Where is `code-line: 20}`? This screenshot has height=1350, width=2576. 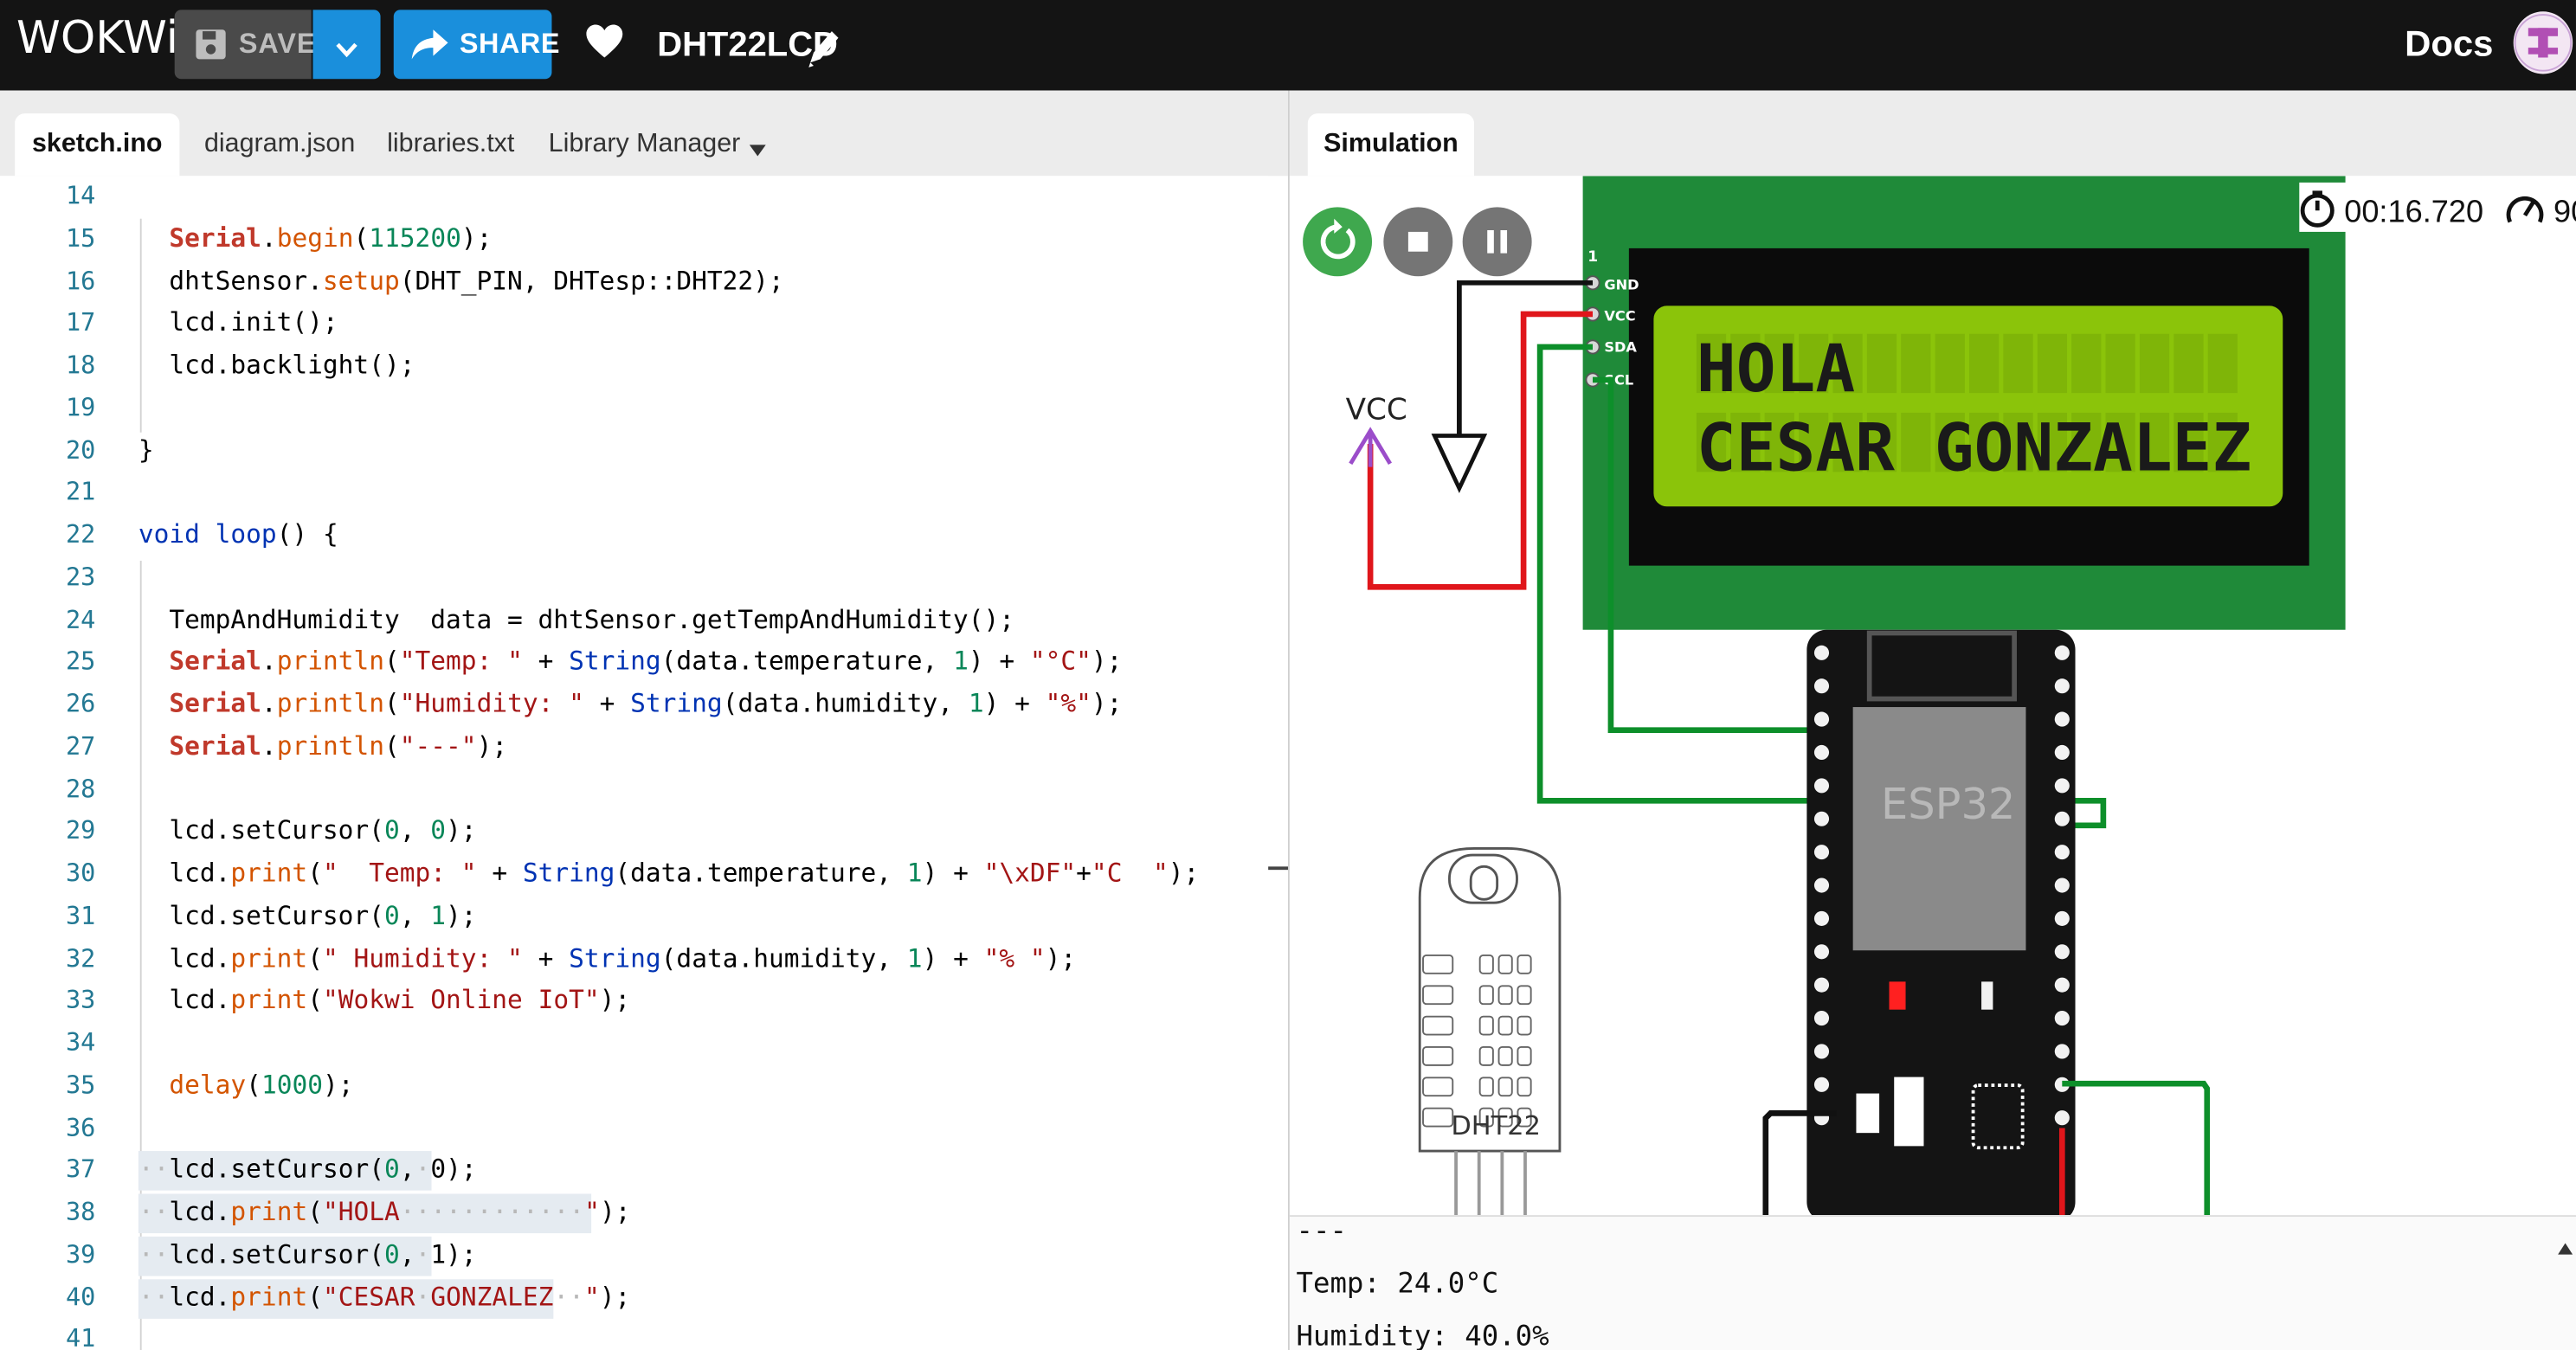 code-line: 20} is located at coordinates (634, 451).